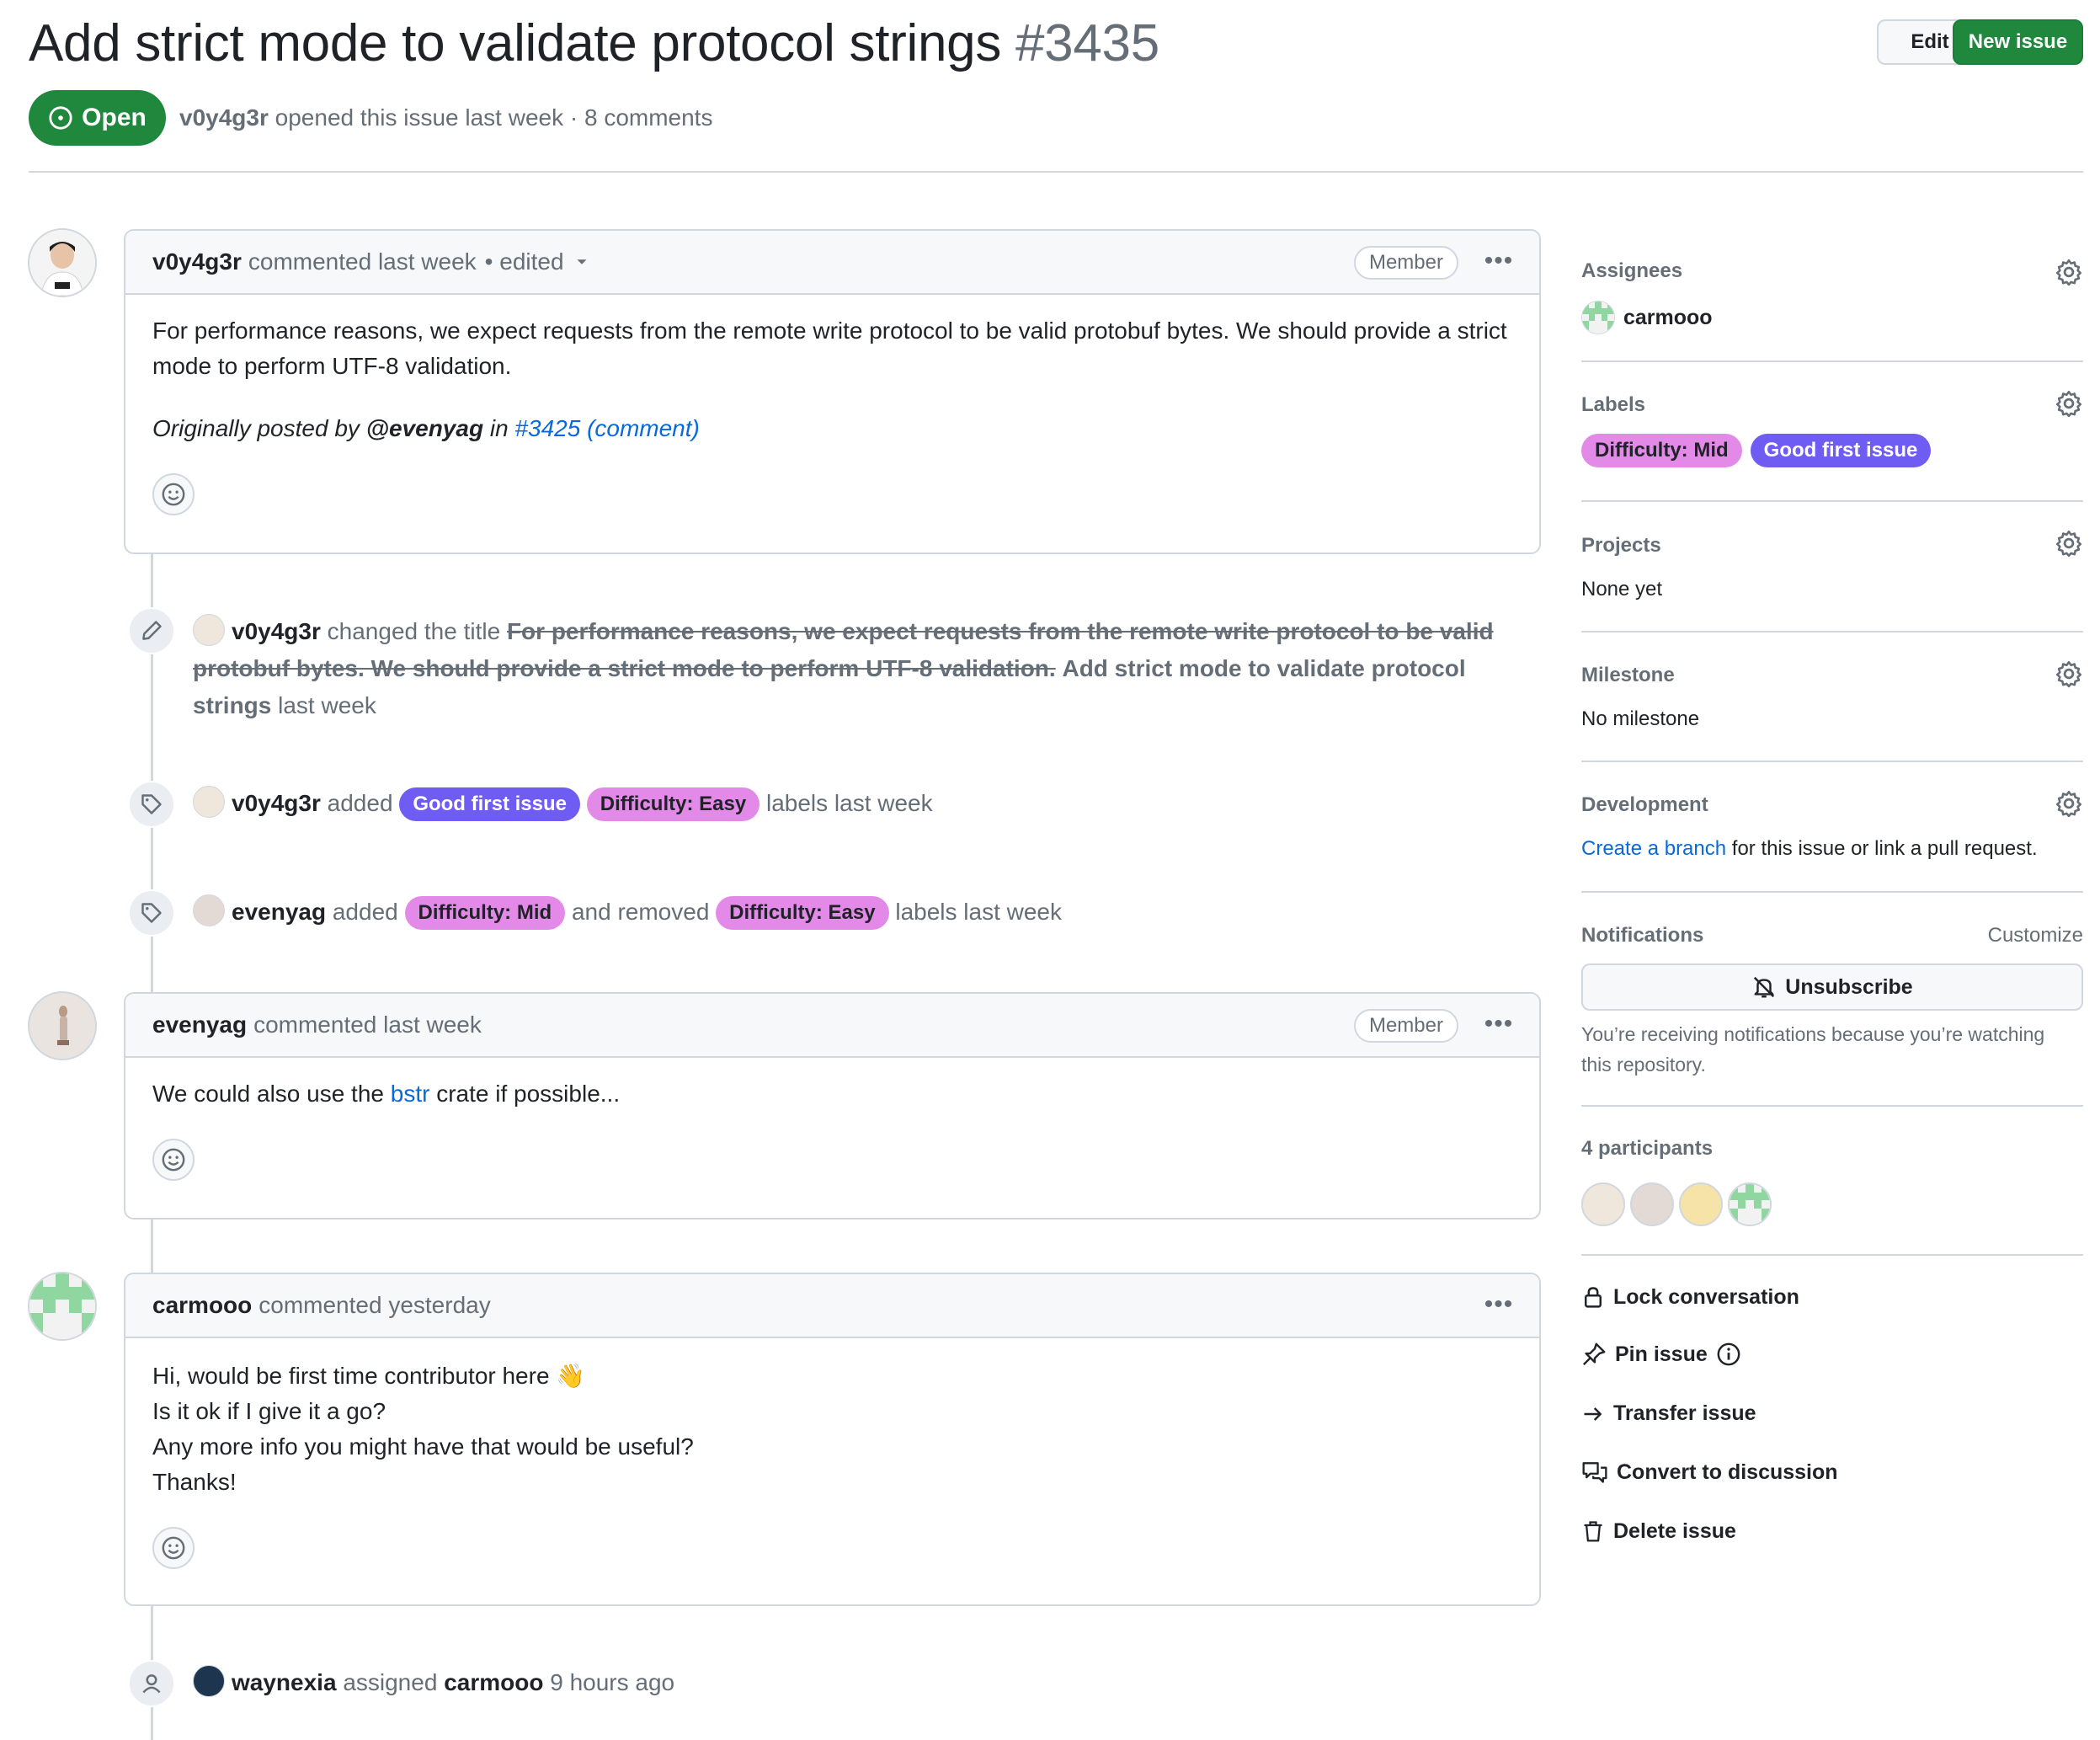 This screenshot has width=2100, height=1740. I want to click on lock-conversation-action: Lock conversation, so click(1690, 1297).